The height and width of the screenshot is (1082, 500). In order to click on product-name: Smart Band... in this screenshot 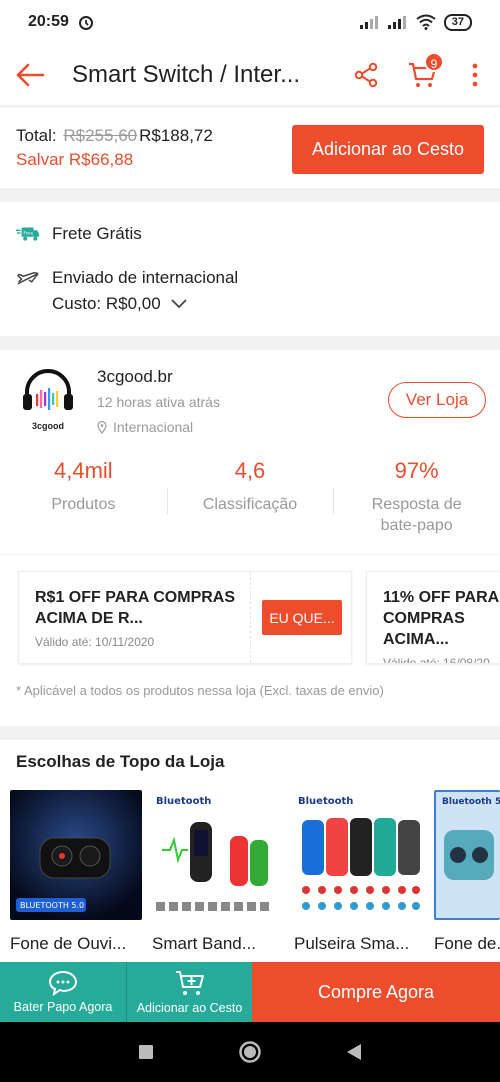, I will do `click(204, 943)`.